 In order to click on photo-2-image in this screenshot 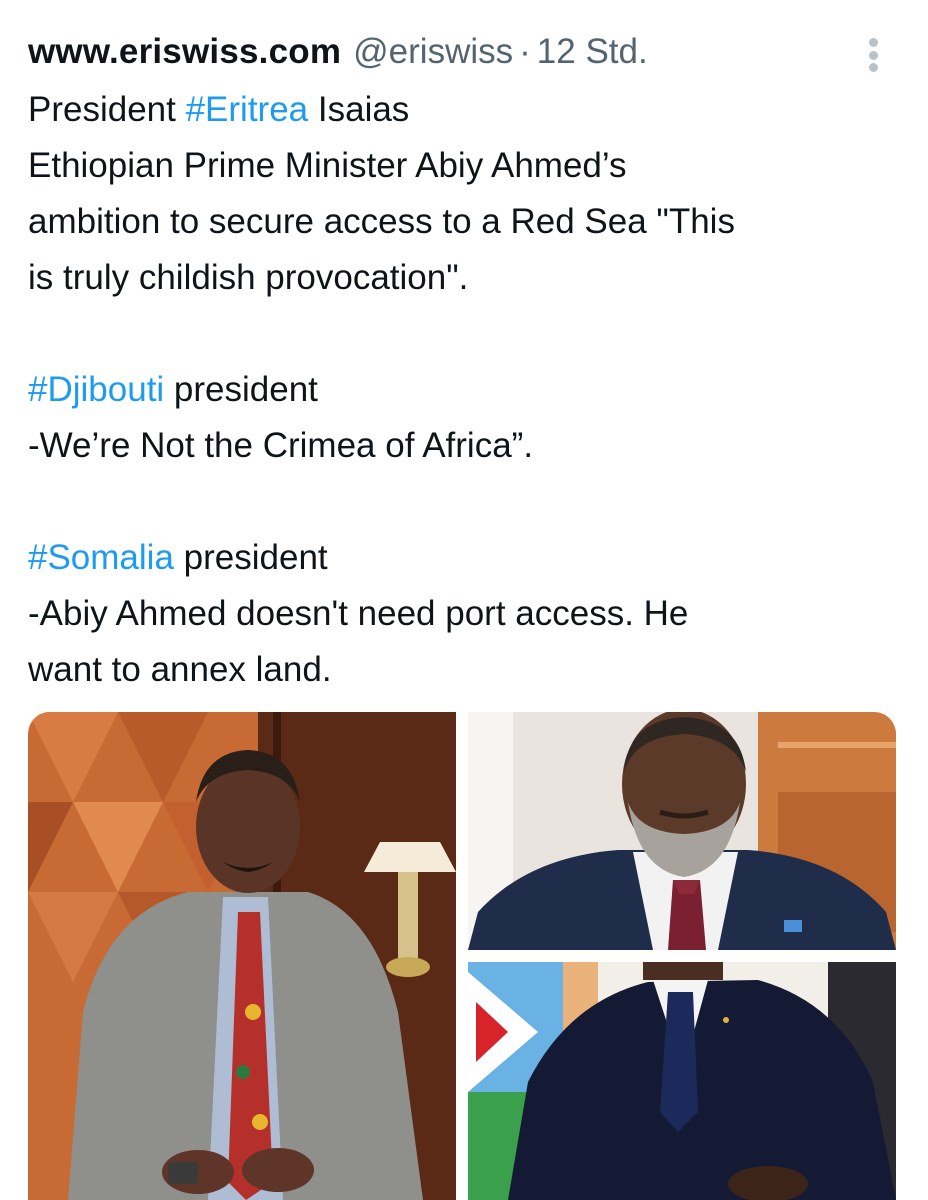, I will do `click(682, 831)`.